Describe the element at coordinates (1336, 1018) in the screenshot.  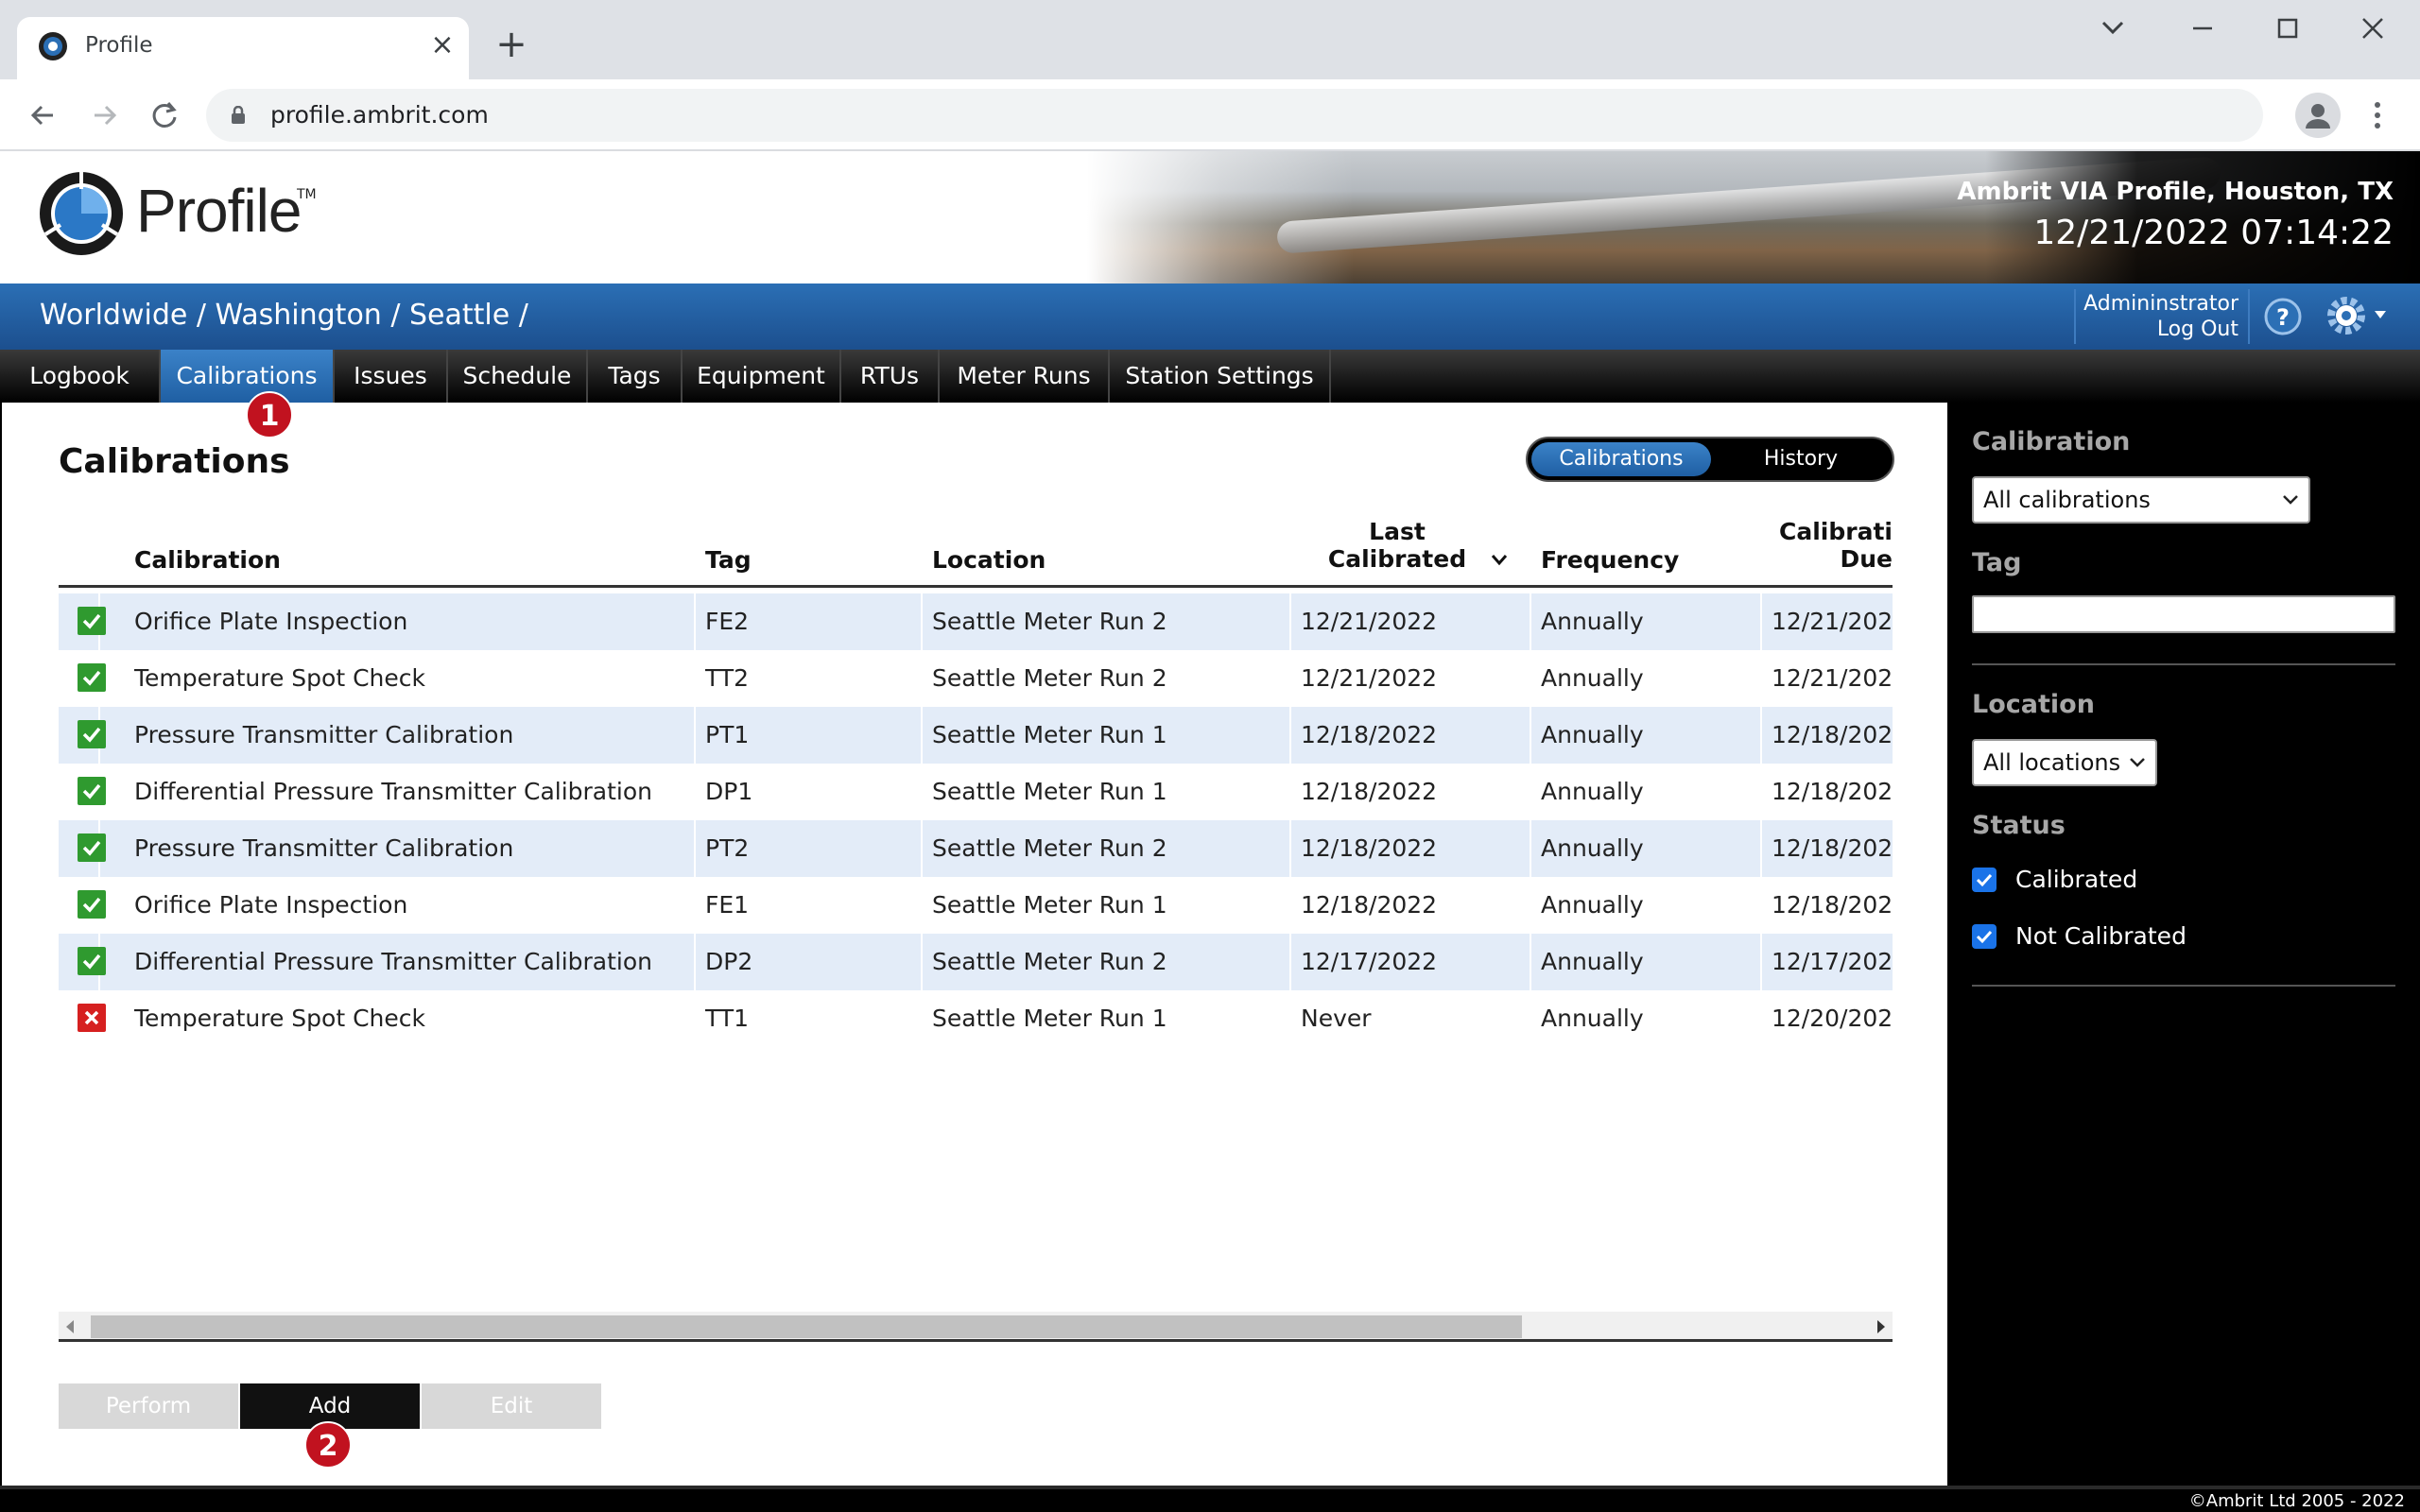
I see `cell-last-calibrated: Never` at that location.